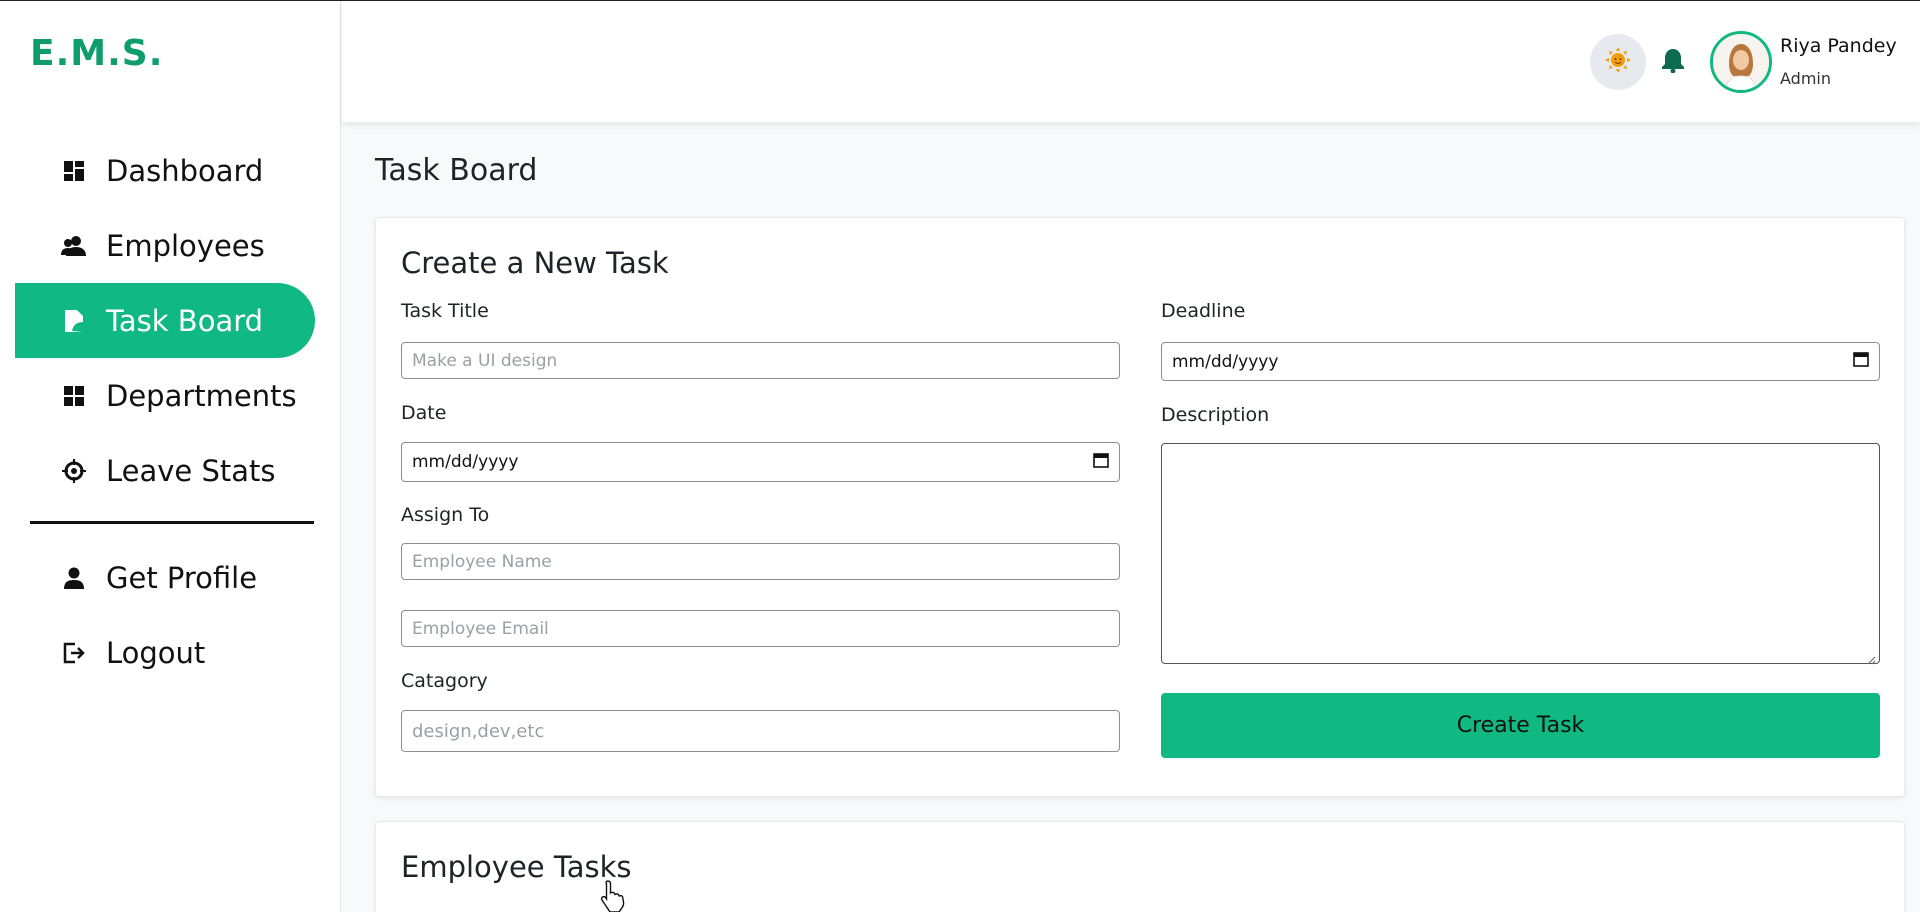  What do you see at coordinates (1203, 311) in the screenshot?
I see `deadline-label: Deadline` at bounding box center [1203, 311].